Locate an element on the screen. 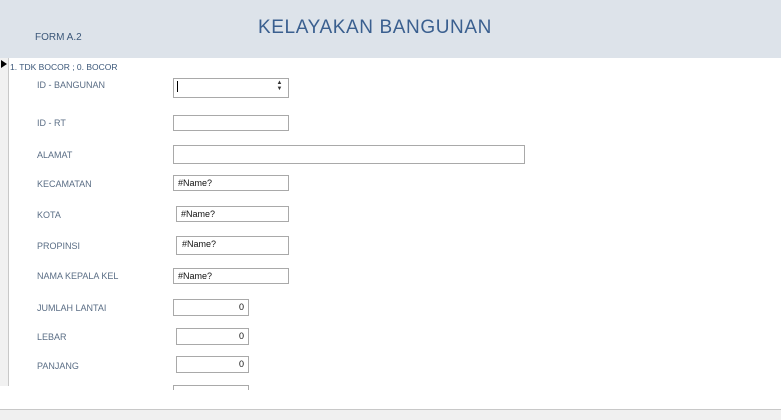  kecamatan-field: #Name? is located at coordinates (231, 183).